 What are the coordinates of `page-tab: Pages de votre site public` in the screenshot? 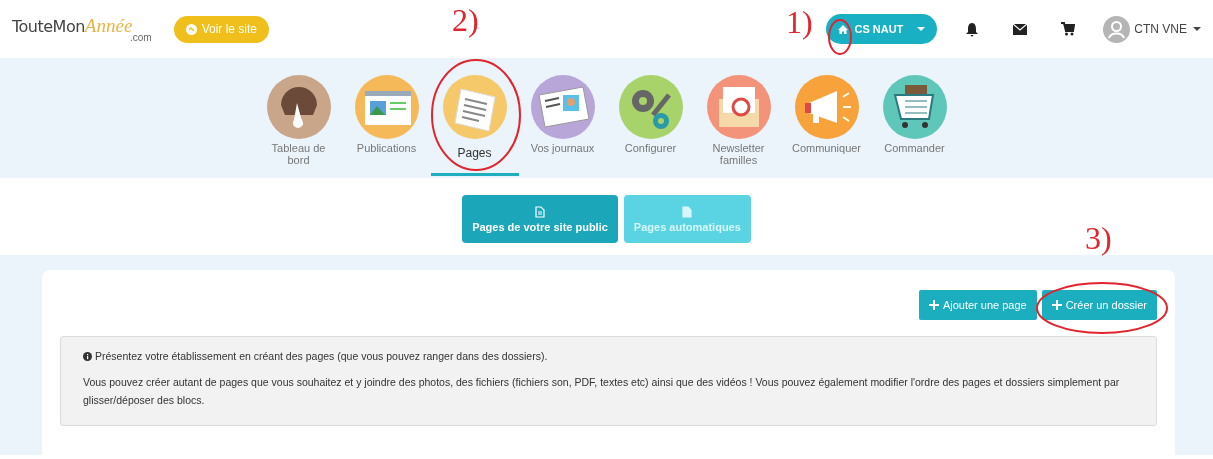 It's located at (540, 219).